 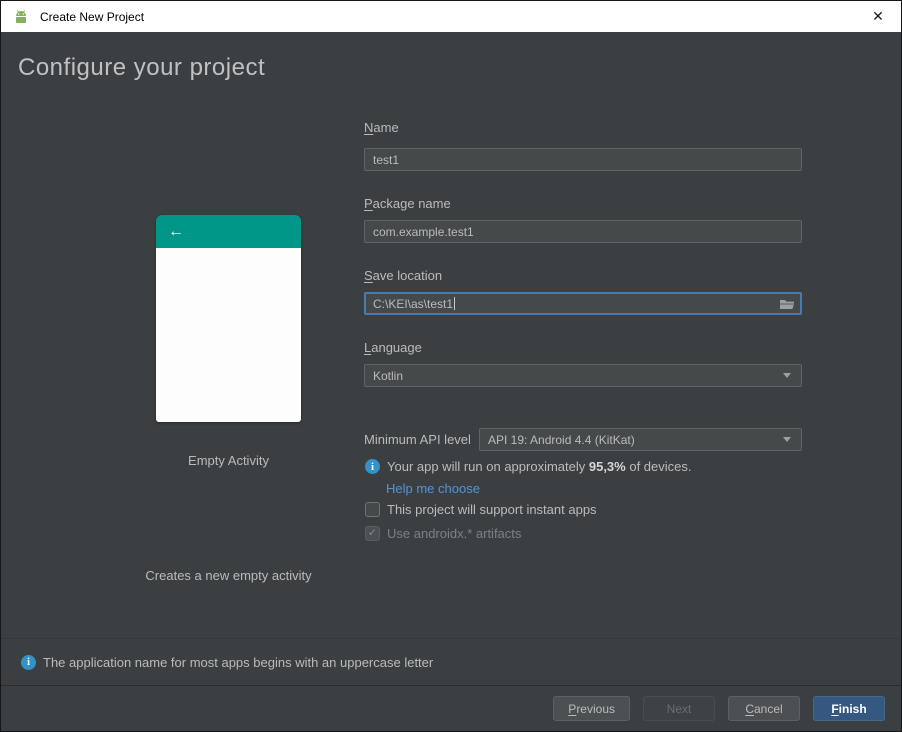 I want to click on android-logo-icon, so click(x=22, y=17).